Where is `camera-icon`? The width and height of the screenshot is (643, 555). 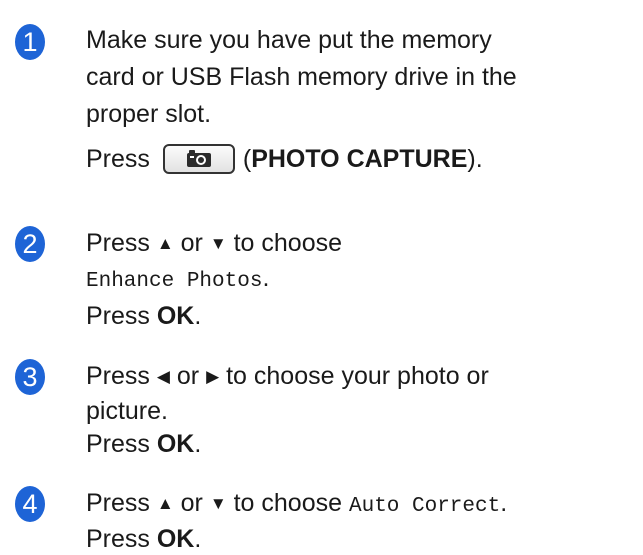 camera-icon is located at coordinates (198, 158).